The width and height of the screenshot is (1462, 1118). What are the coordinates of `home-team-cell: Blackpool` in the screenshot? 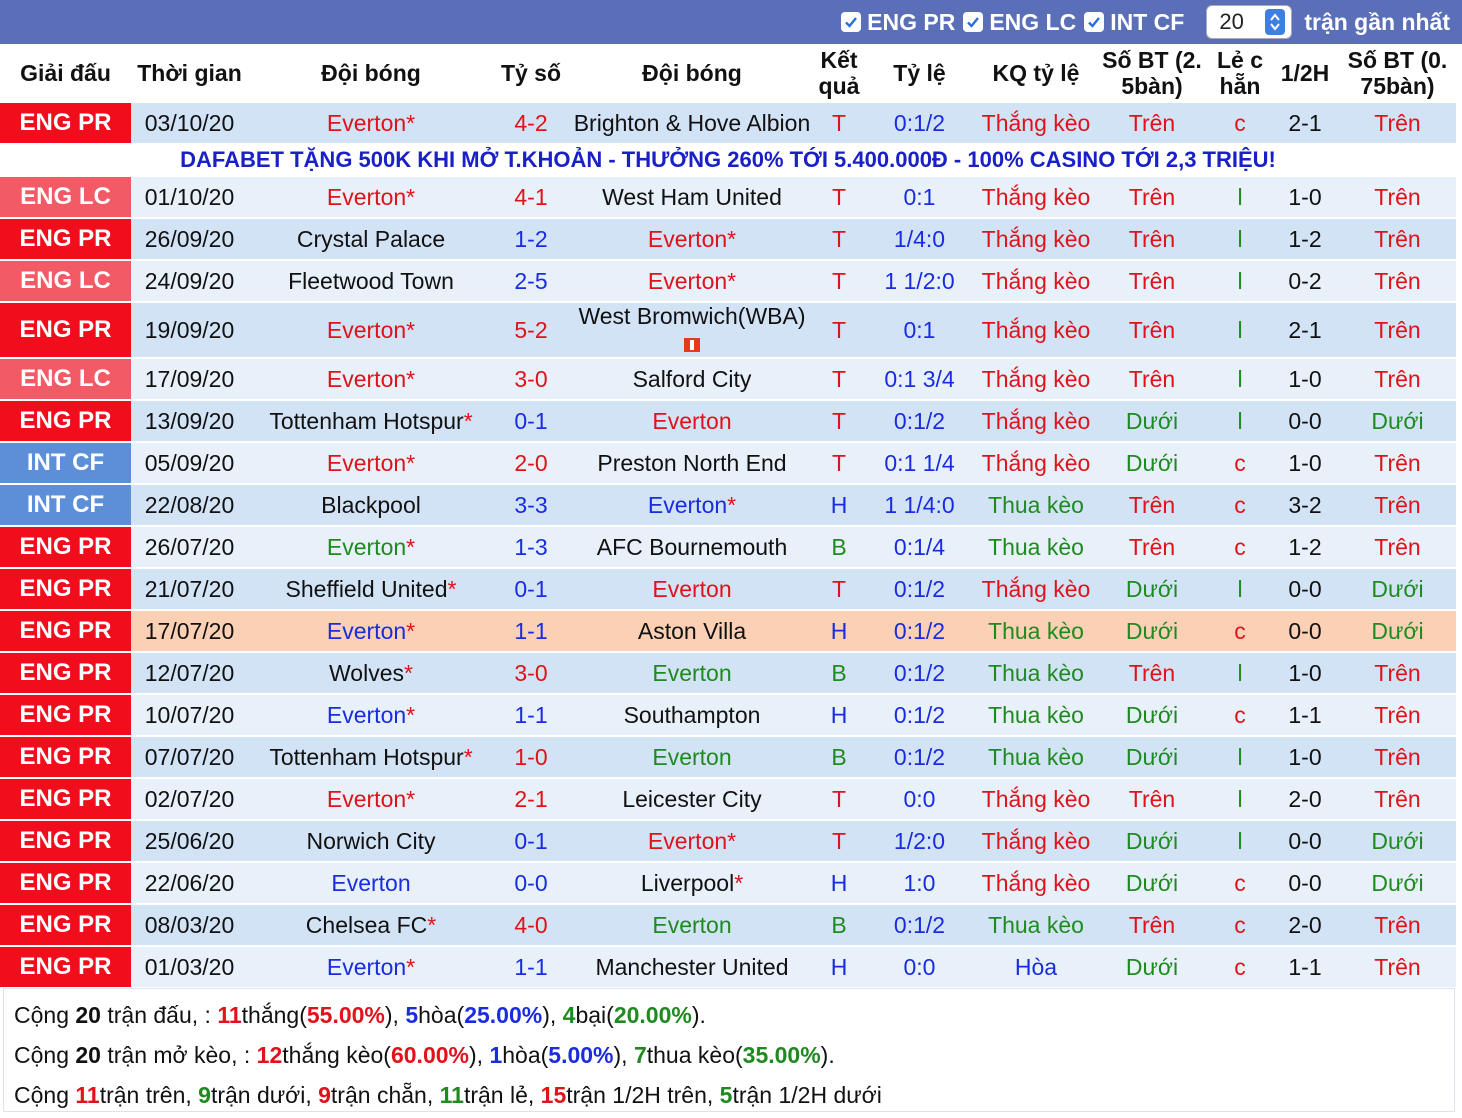 It's located at (371, 505).